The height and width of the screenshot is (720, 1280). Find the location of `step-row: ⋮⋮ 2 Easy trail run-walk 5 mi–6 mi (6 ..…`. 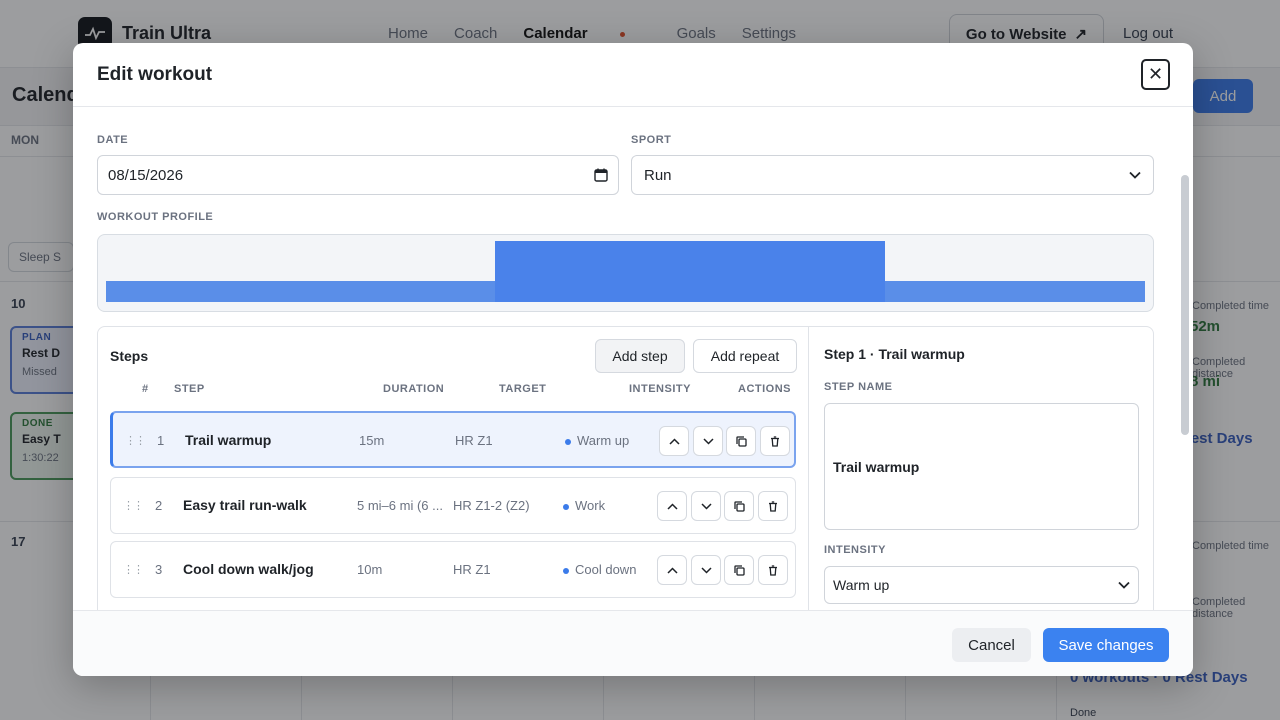

step-row: ⋮⋮ 2 Easy trail run-walk 5 mi–6 mi (6 ..… is located at coordinates (453, 505).